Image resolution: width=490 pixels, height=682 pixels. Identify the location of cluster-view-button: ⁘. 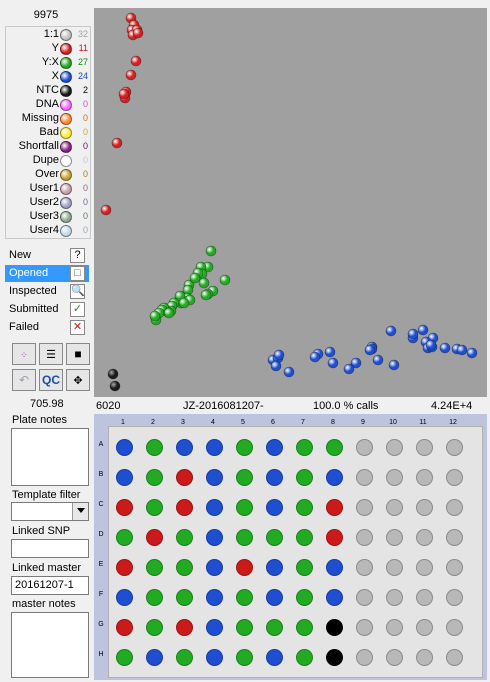
(24, 354).